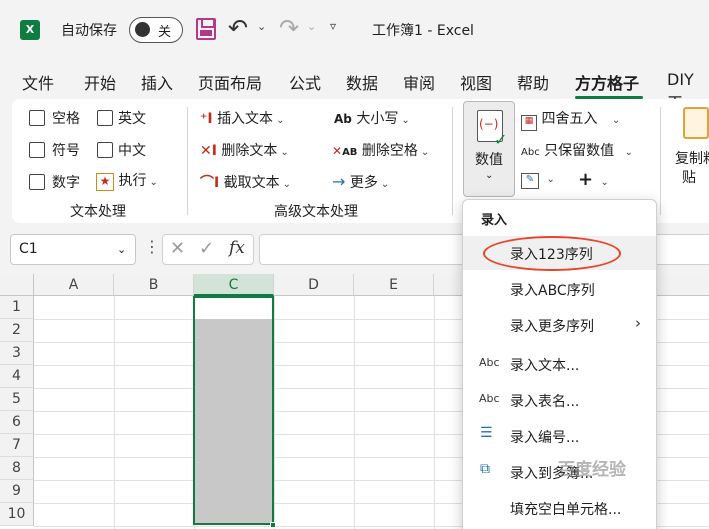 The image size is (709, 529). I want to click on insert-function-icon: fx, so click(237, 248).